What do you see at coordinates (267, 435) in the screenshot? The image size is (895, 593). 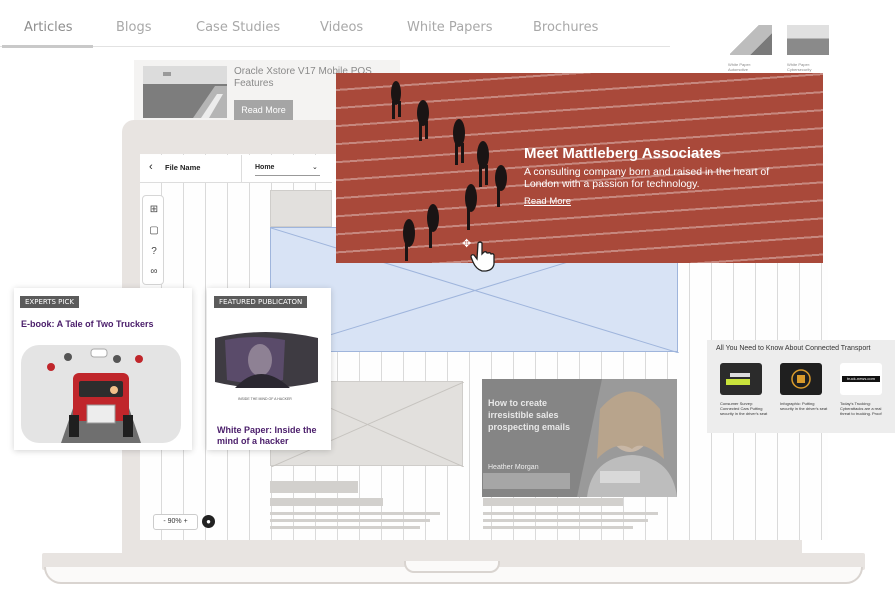 I see `featured-card-title: White Paper: Inside the mind of a hacker` at bounding box center [267, 435].